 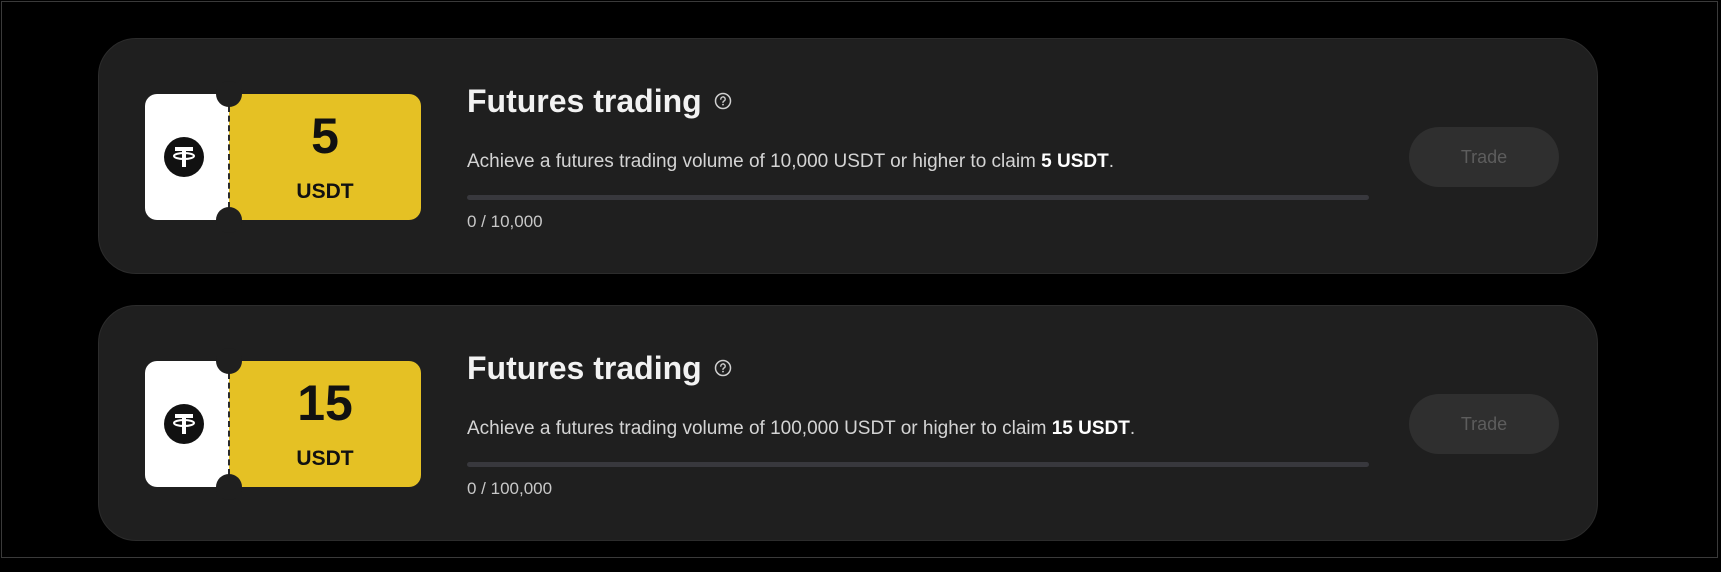 What do you see at coordinates (283, 157) in the screenshot?
I see `reward-coupon: 5 USDT` at bounding box center [283, 157].